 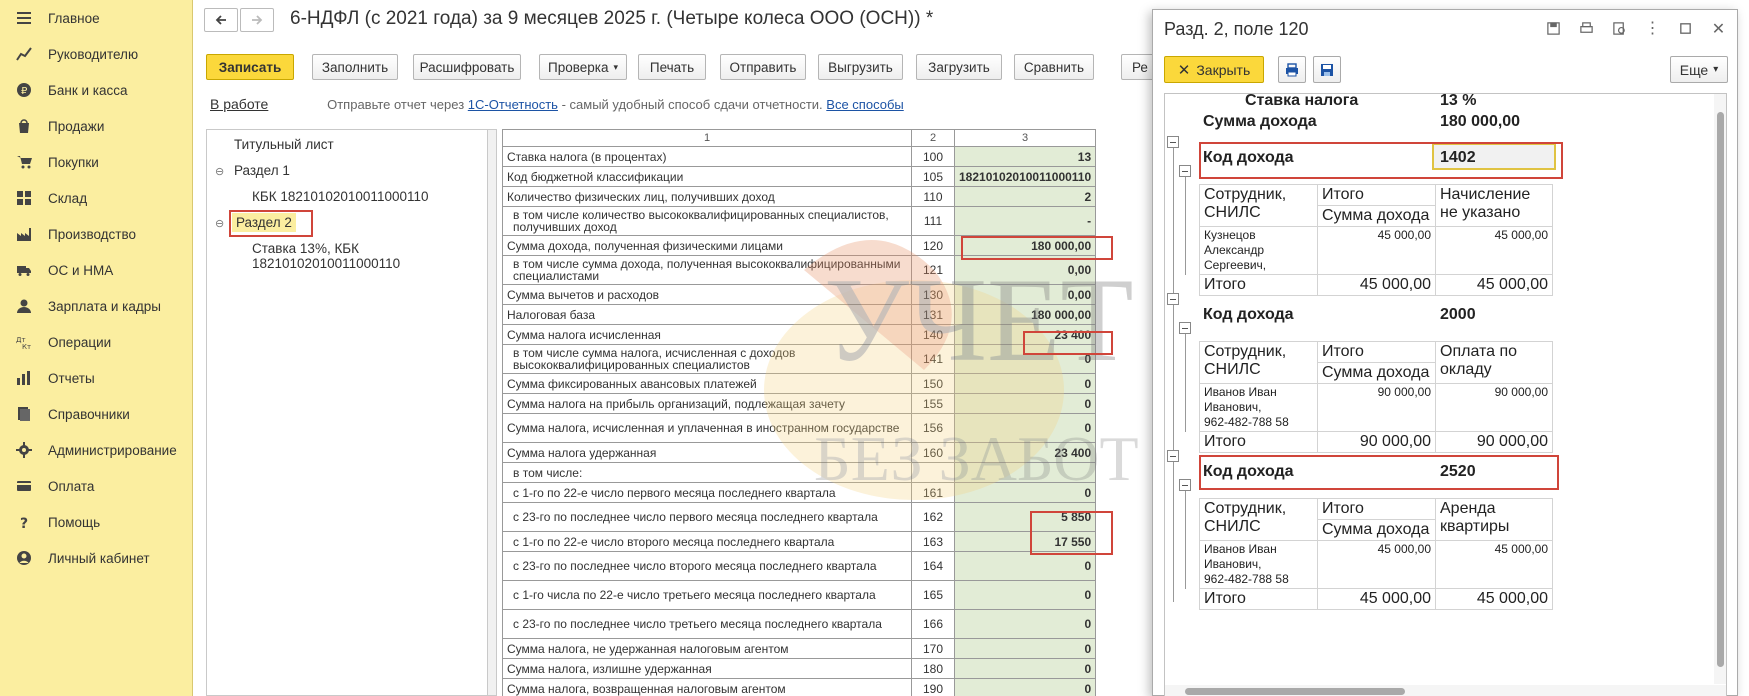 What do you see at coordinates (96, 198) in the screenshot?
I see `sidebar-item: Склад` at bounding box center [96, 198].